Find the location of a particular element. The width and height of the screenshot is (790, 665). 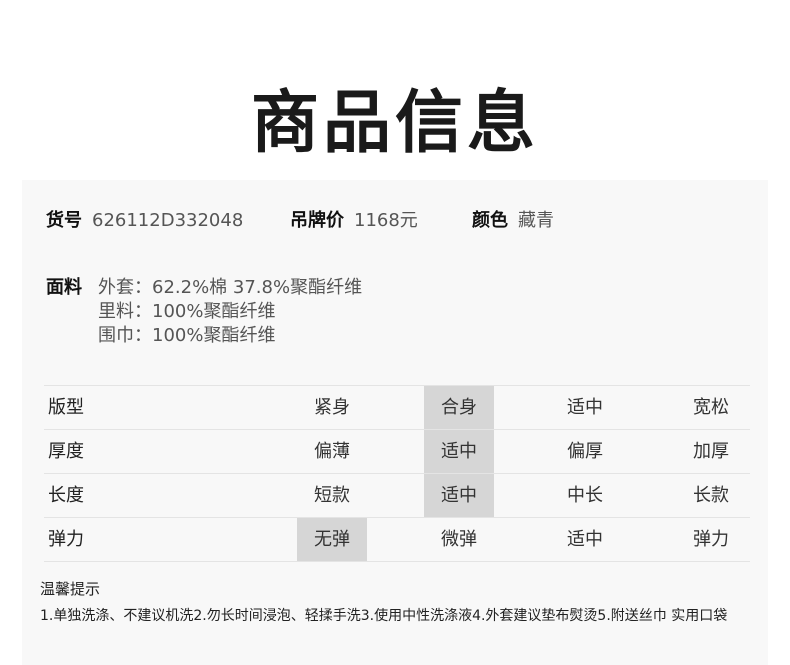

grid-option: 宽松 is located at coordinates (711, 407).